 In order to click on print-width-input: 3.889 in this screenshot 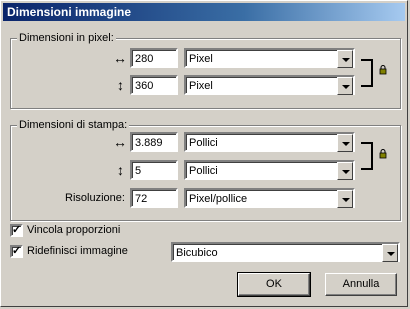, I will do `click(154, 142)`.